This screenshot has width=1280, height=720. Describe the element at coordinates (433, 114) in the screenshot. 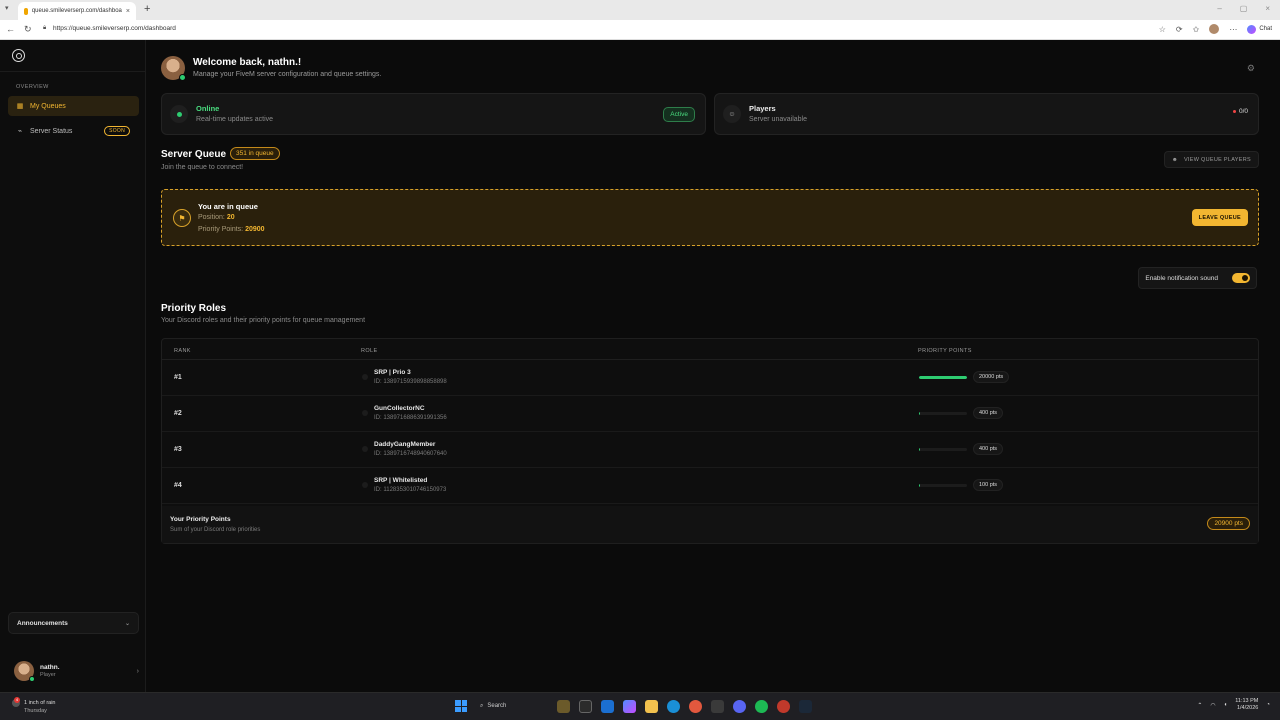

I see `online-status-card: Online Real-time updates active Active` at that location.